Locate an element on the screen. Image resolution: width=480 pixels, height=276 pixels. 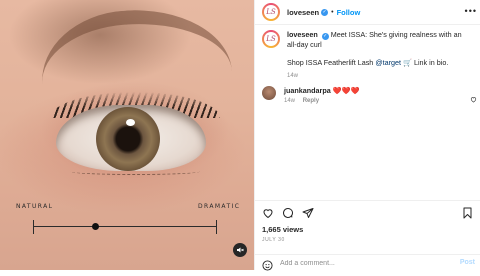
iris is located at coordinates (128, 139).